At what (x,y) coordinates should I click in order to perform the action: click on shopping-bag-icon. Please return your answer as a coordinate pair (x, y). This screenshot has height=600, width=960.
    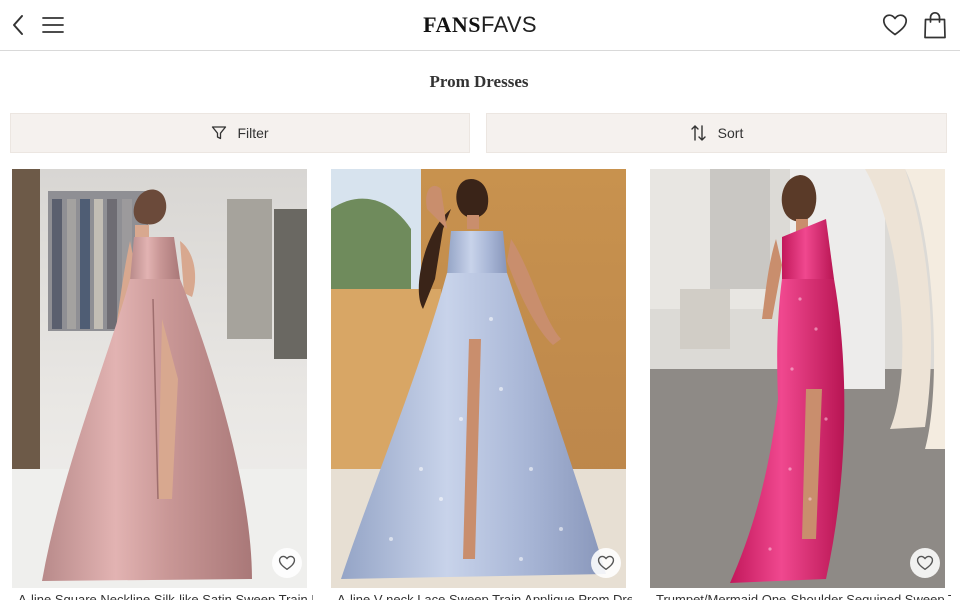
    Looking at the image, I should click on (935, 25).